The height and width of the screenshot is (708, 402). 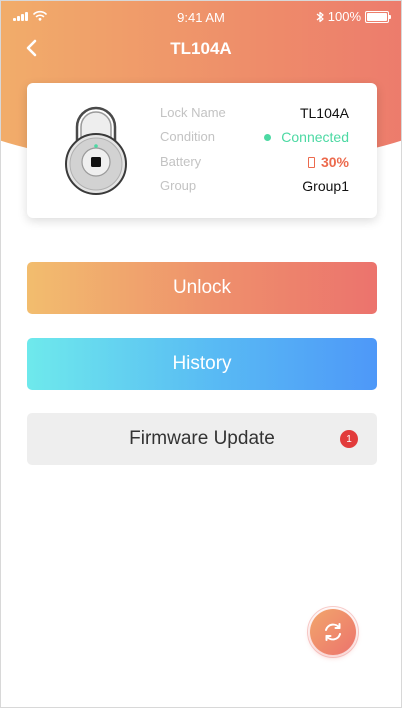 I want to click on history-button-label: History, so click(x=202, y=363).